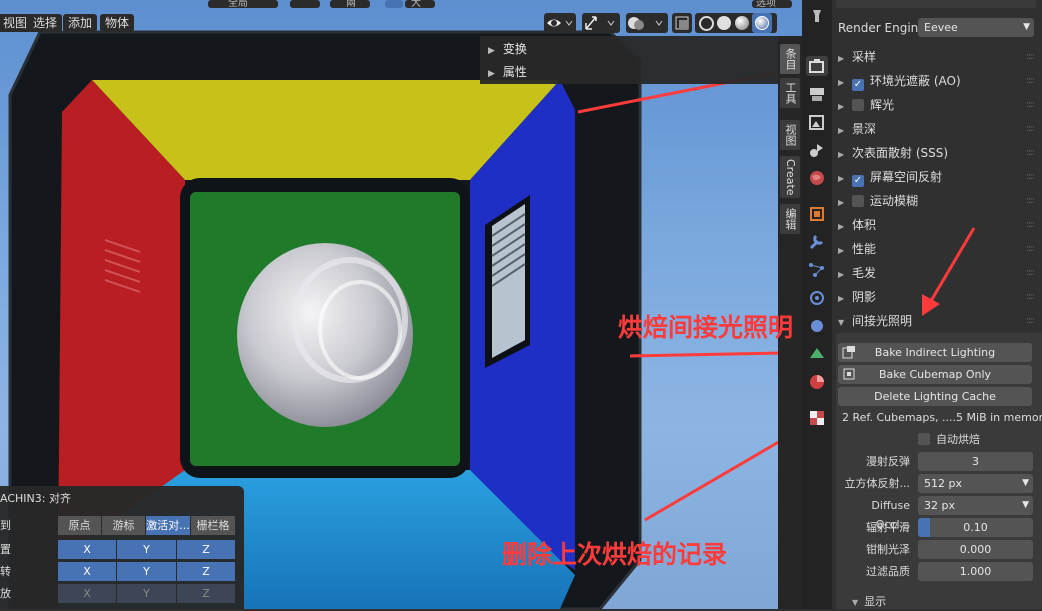  What do you see at coordinates (938, 201) in the screenshot?
I see `render-panel-header: ▶ 运动模糊::::` at bounding box center [938, 201].